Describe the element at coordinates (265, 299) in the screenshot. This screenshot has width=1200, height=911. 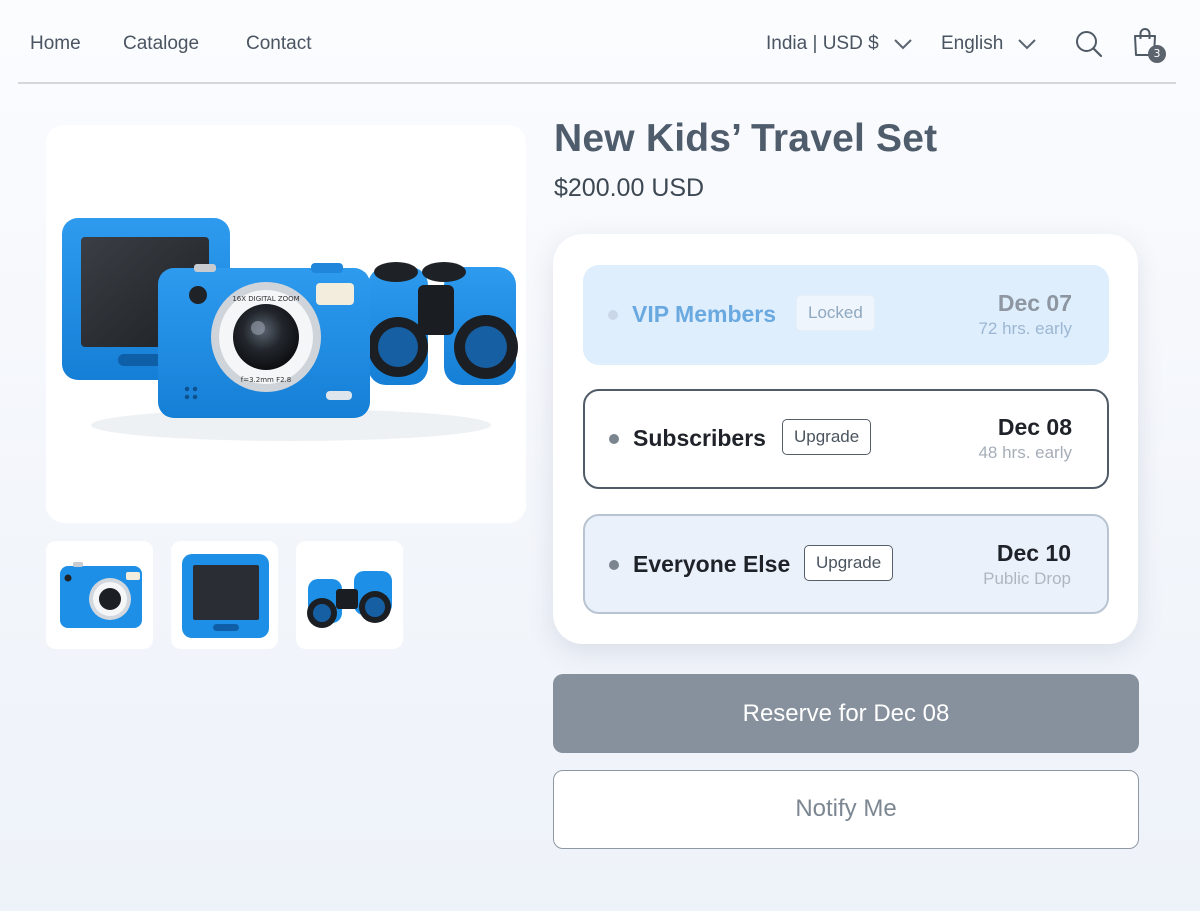
I see `lens-text-top: 16X DIGITAL ZOOM` at that location.